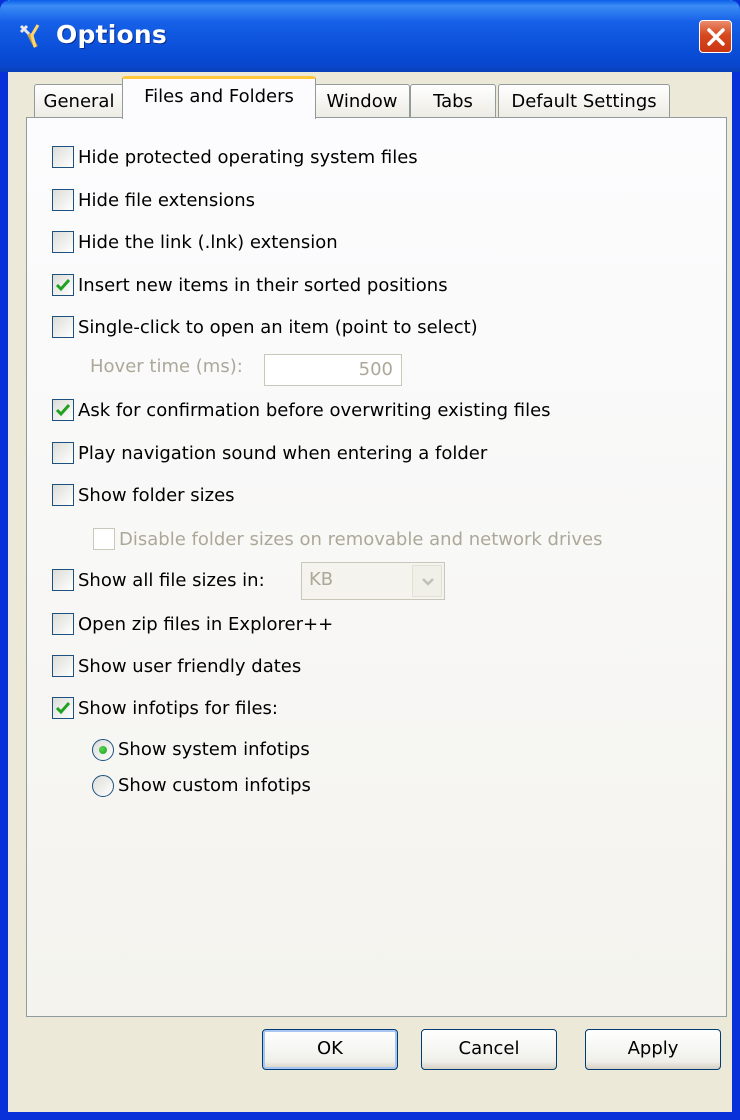 The width and height of the screenshot is (740, 1120). Describe the element at coordinates (104, 539) in the screenshot. I see `checkbox-disabled` at that location.